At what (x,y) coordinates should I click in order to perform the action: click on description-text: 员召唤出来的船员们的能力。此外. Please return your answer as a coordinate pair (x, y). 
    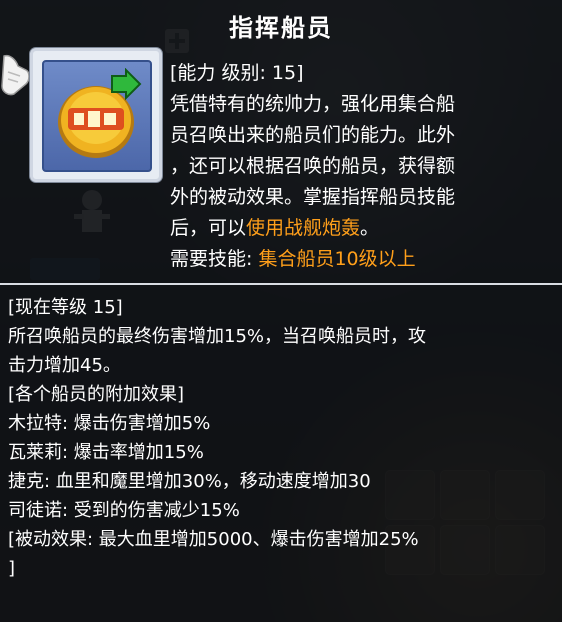
    Looking at the image, I should click on (313, 135).